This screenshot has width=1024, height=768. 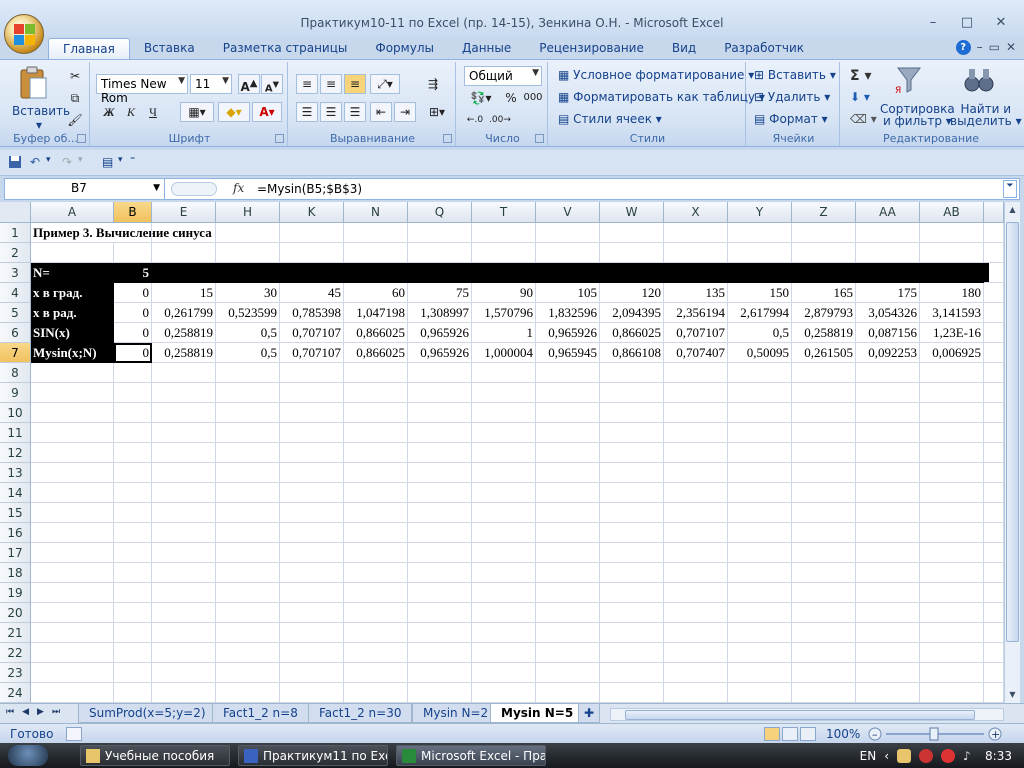 I want to click on cell-k1, so click(x=312, y=233).